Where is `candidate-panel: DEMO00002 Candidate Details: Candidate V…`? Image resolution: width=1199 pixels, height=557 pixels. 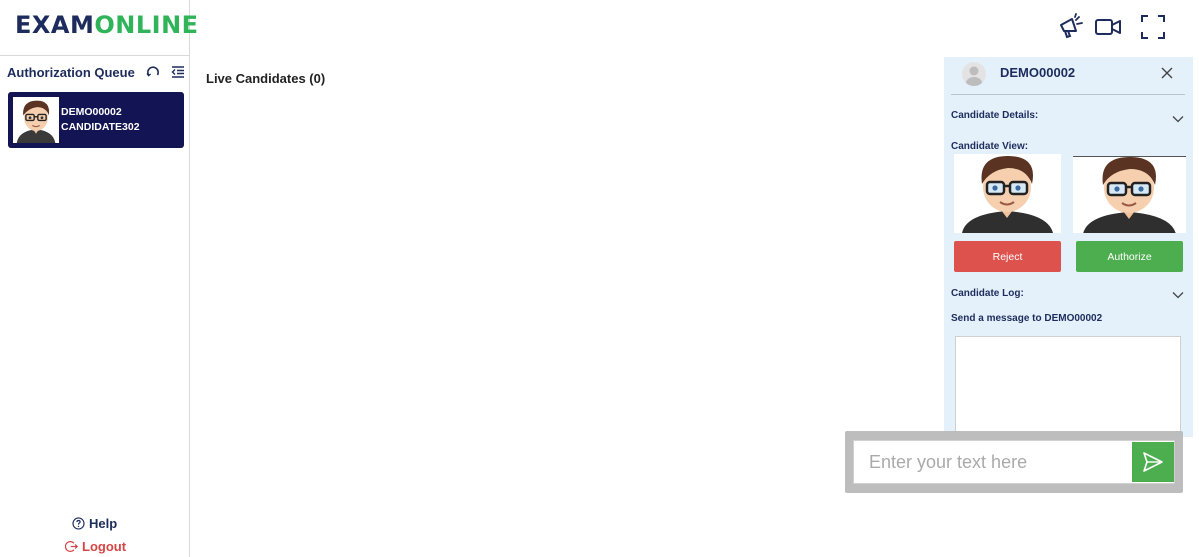
candidate-panel: DEMO00002 Candidate Details: Candidate V… is located at coordinates (1068, 247).